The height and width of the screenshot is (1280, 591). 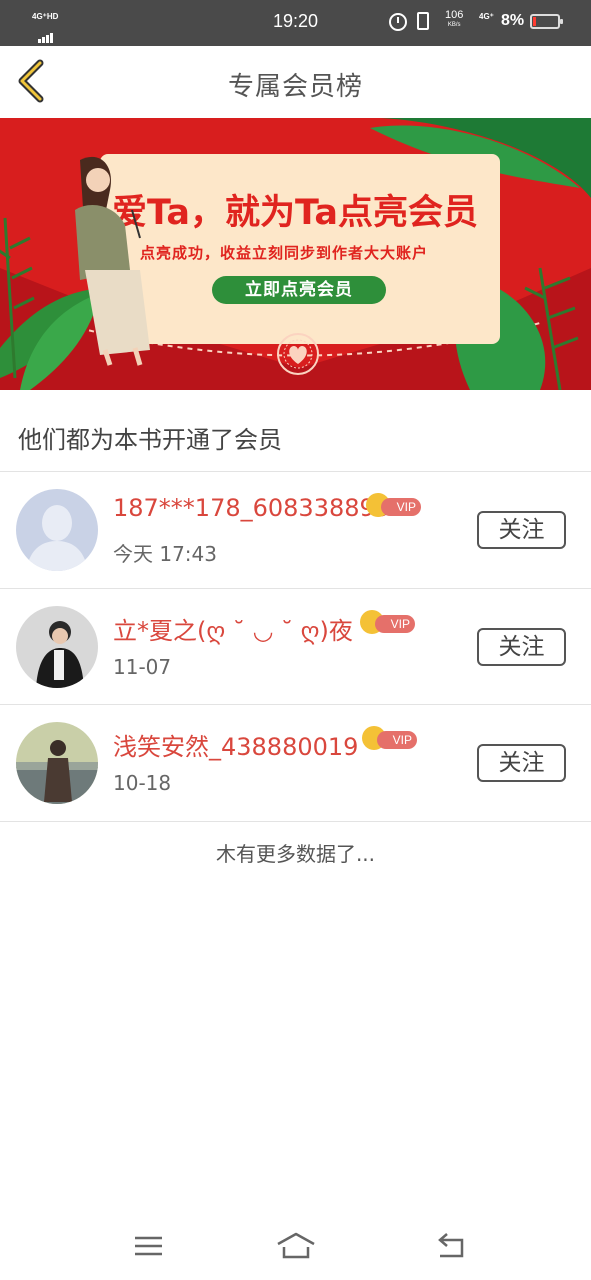 I want to click on divider, so click(x=295, y=821).